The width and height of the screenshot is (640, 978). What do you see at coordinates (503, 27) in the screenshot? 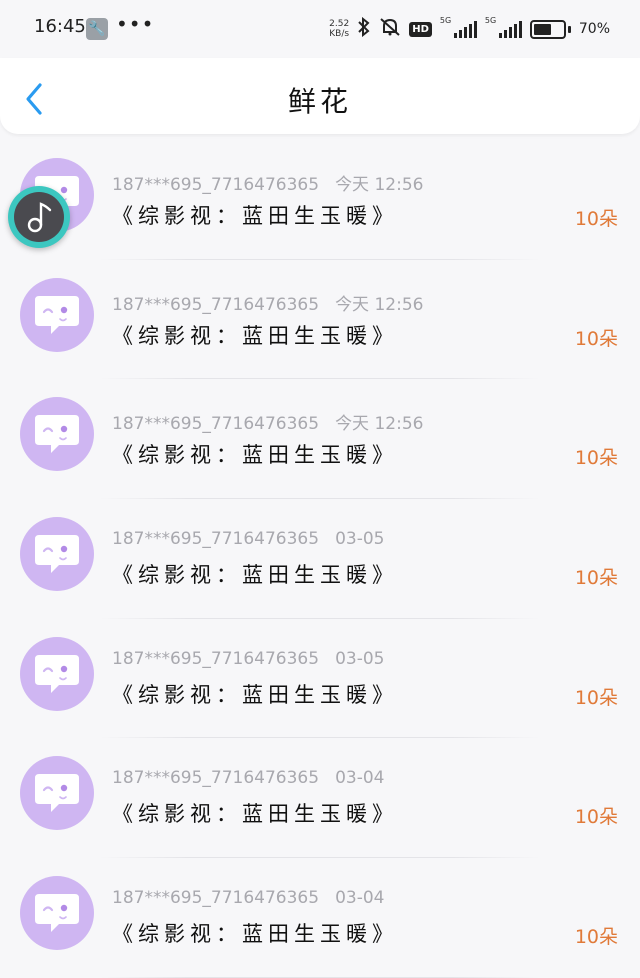
I see `signal-strength-2: 5G` at bounding box center [503, 27].